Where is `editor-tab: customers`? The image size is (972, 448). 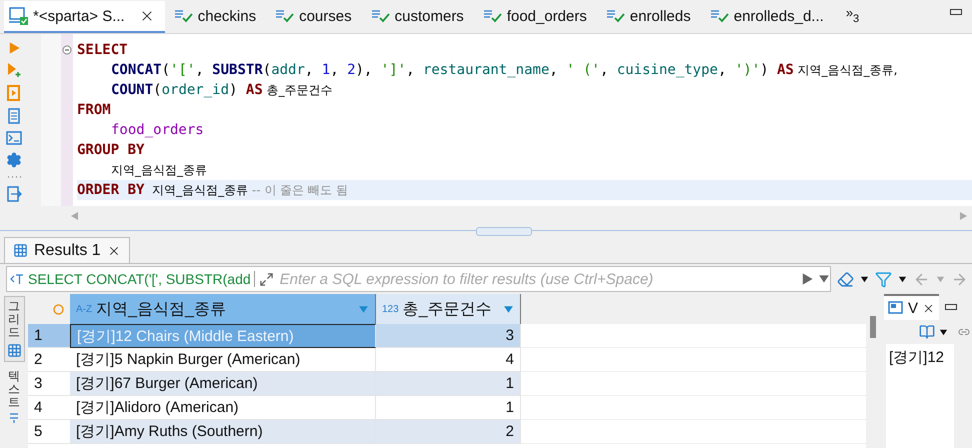 editor-tab: customers is located at coordinates (420, 17).